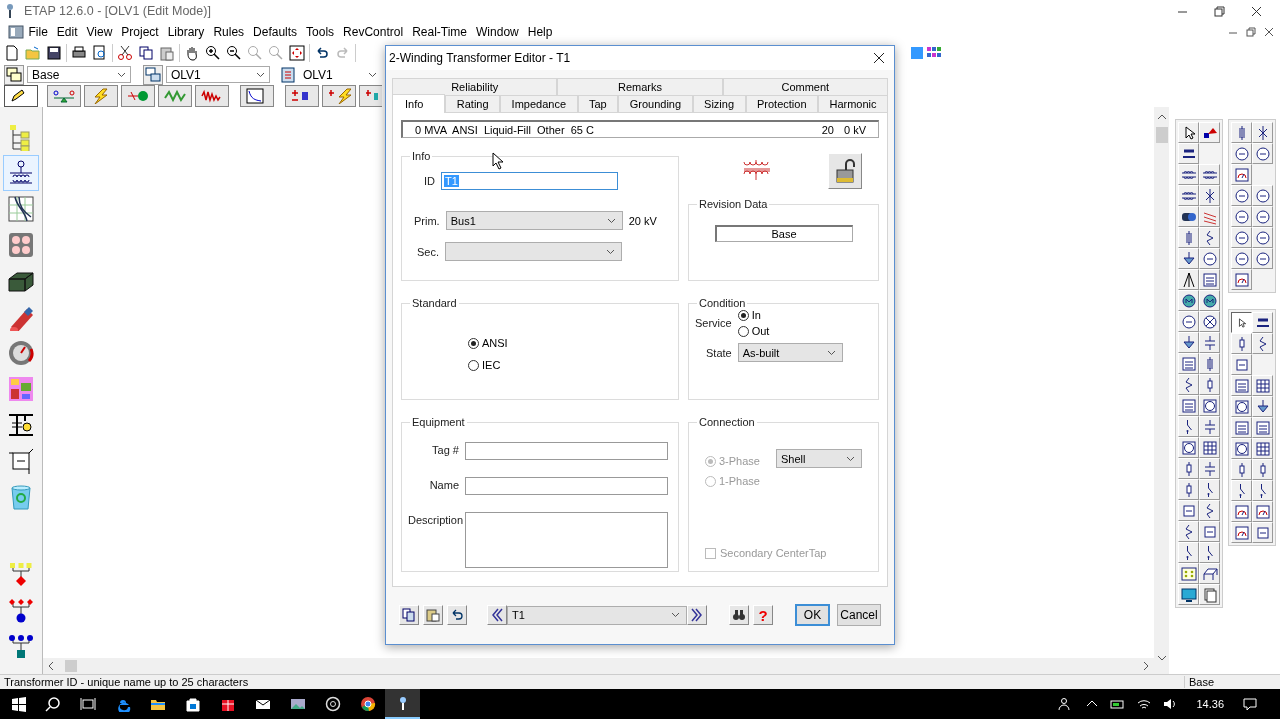 The height and width of the screenshot is (720, 1280). Describe the element at coordinates (428, 251) in the screenshot. I see `field-label: Sec.` at that location.